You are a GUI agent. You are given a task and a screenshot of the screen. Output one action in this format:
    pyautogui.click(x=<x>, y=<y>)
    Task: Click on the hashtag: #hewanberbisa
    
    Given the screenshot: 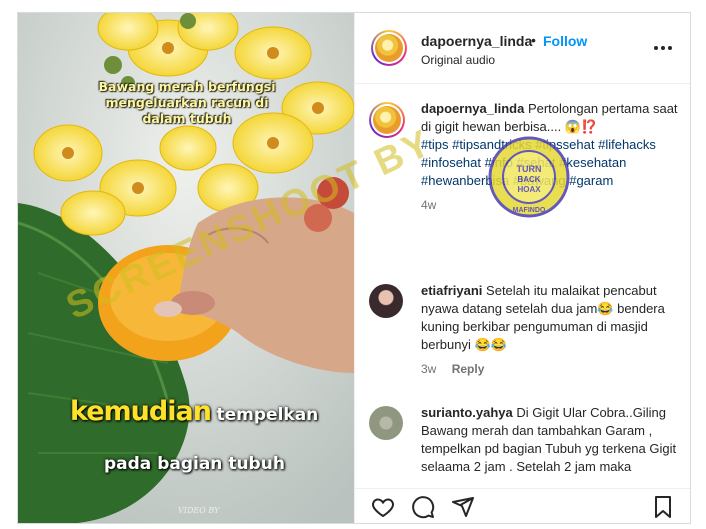 What is the action you would take?
    pyautogui.click(x=465, y=180)
    